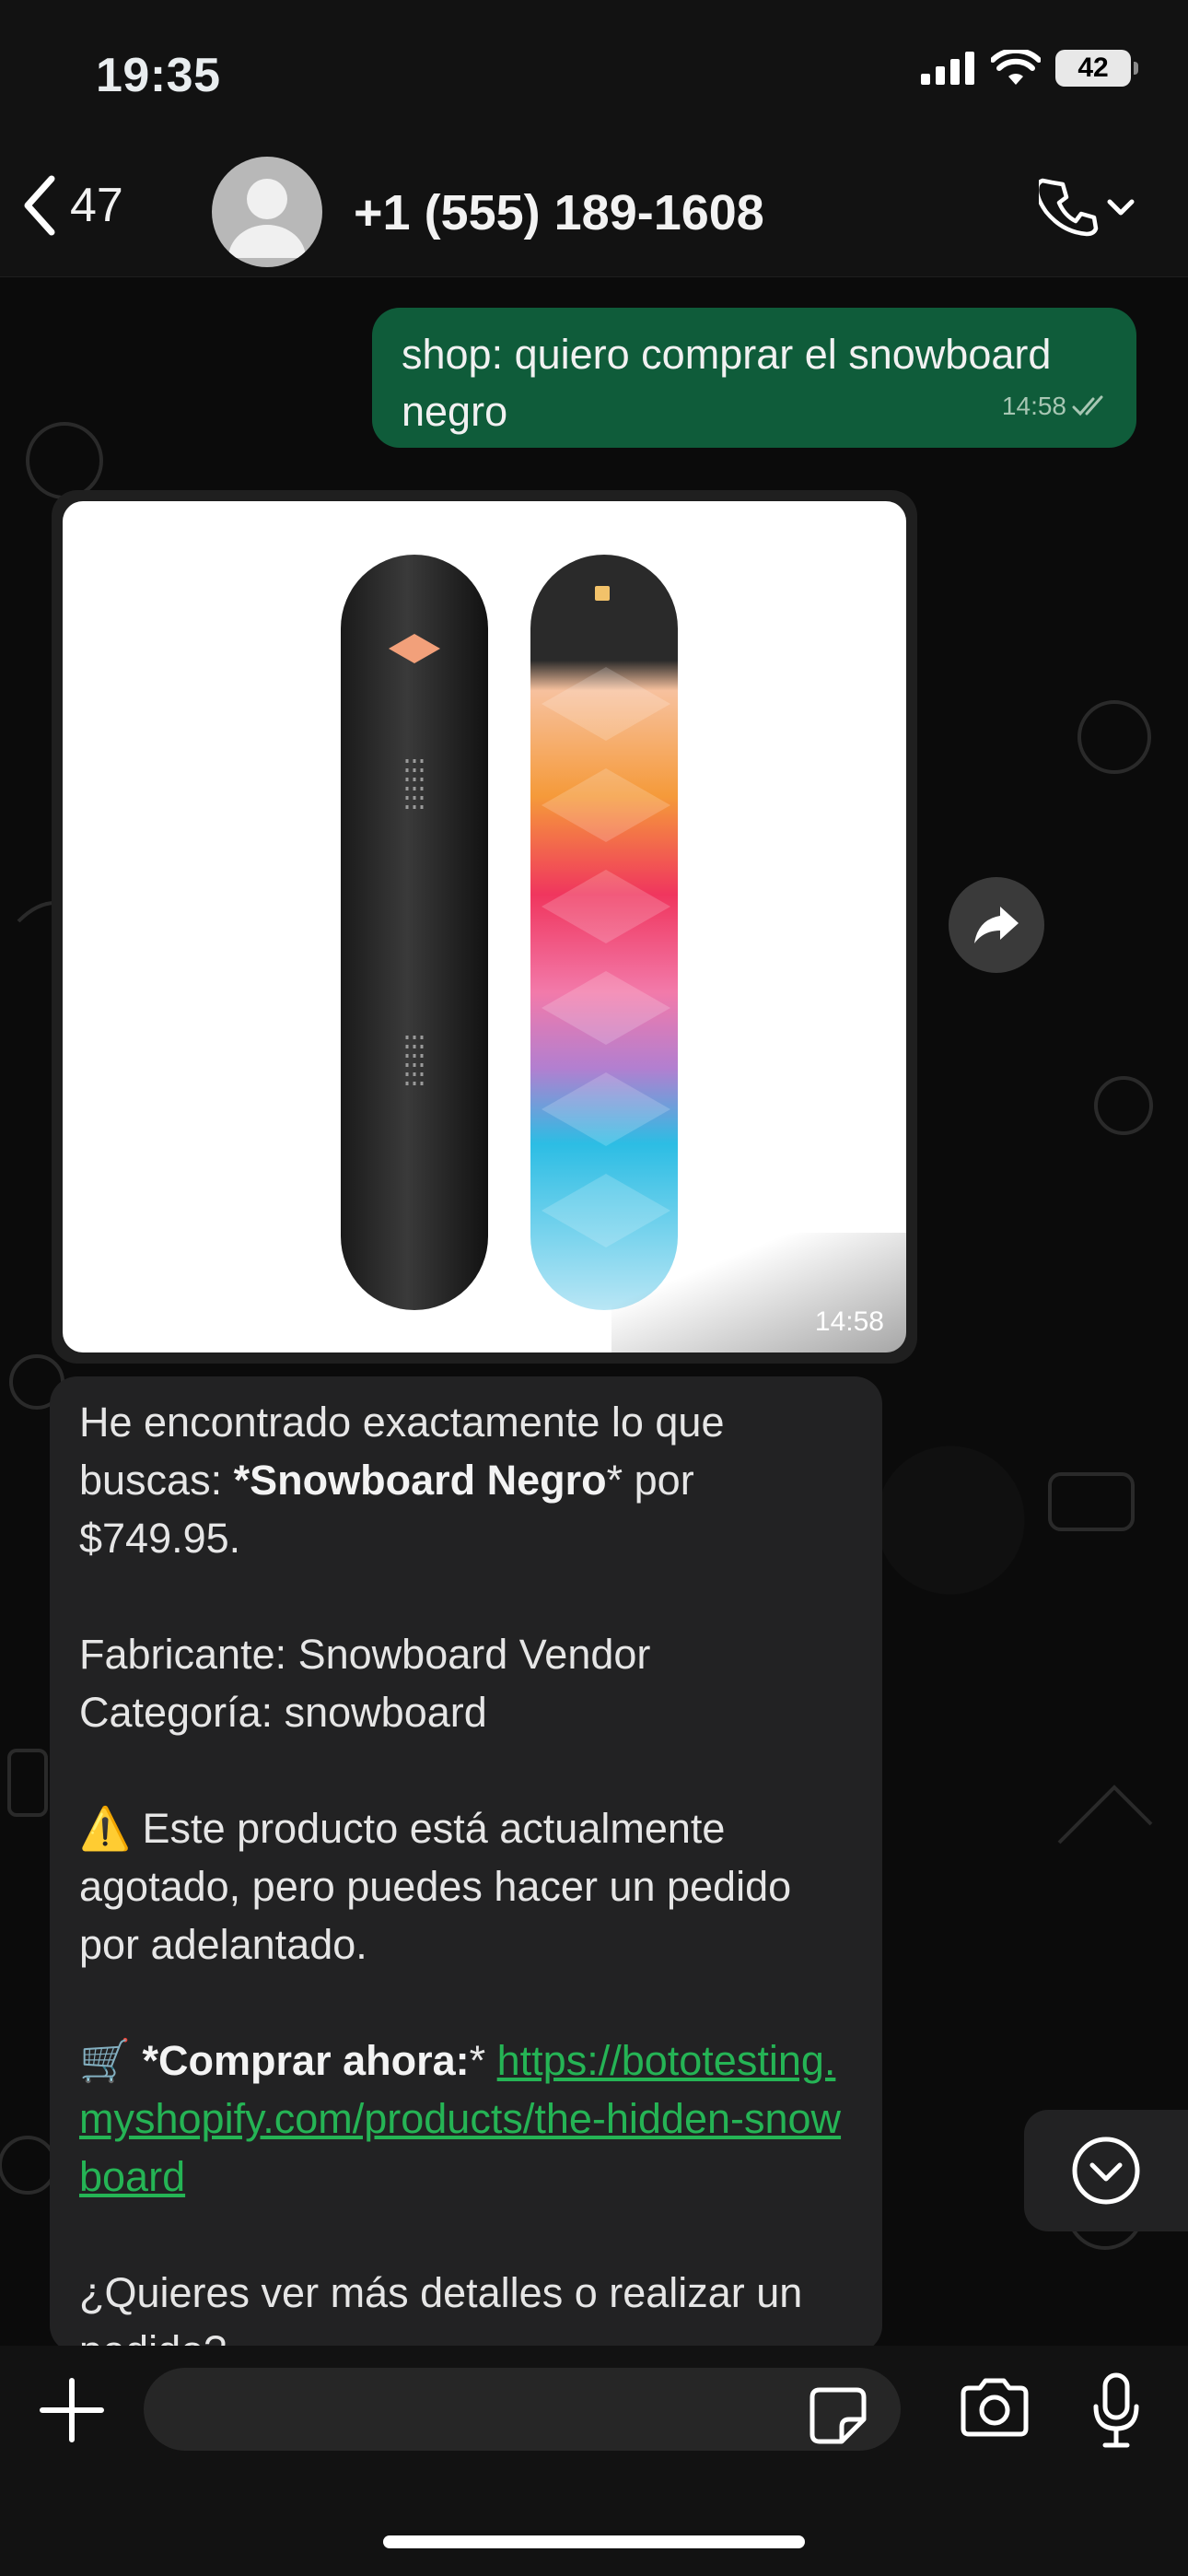  I want to click on snowboard-image, so click(510, 932).